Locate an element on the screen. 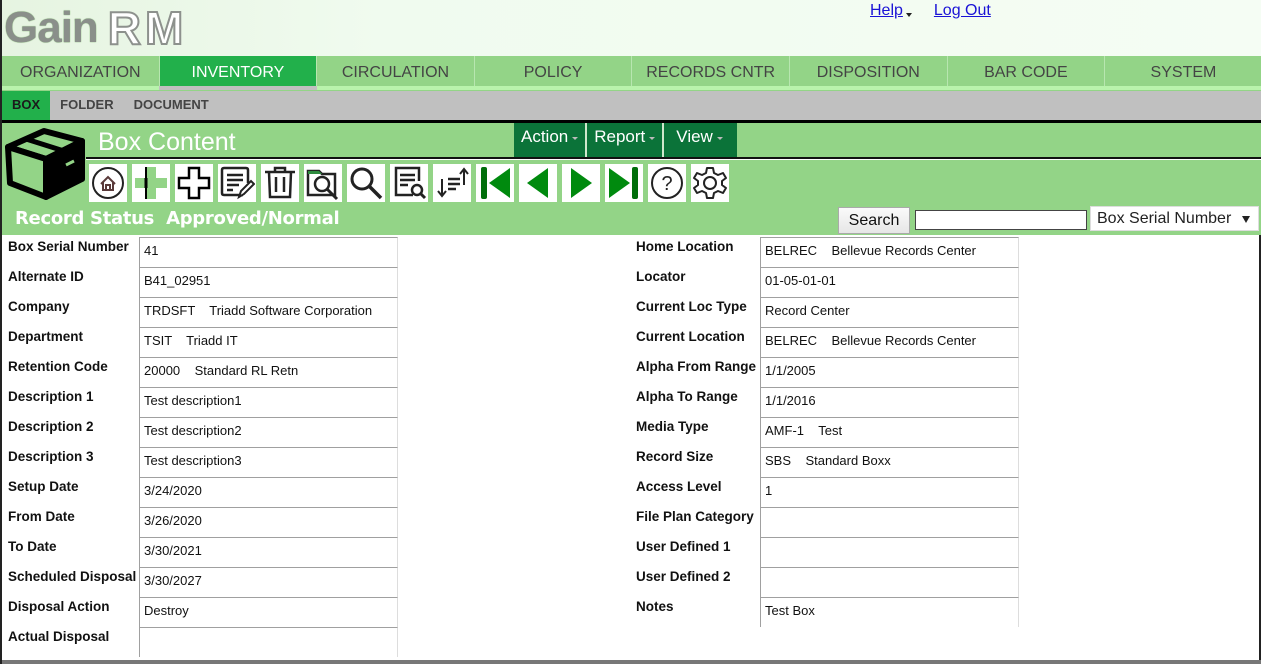 This screenshot has height=664, width=1261. setup-date-label: Setup Date is located at coordinates (43, 486).